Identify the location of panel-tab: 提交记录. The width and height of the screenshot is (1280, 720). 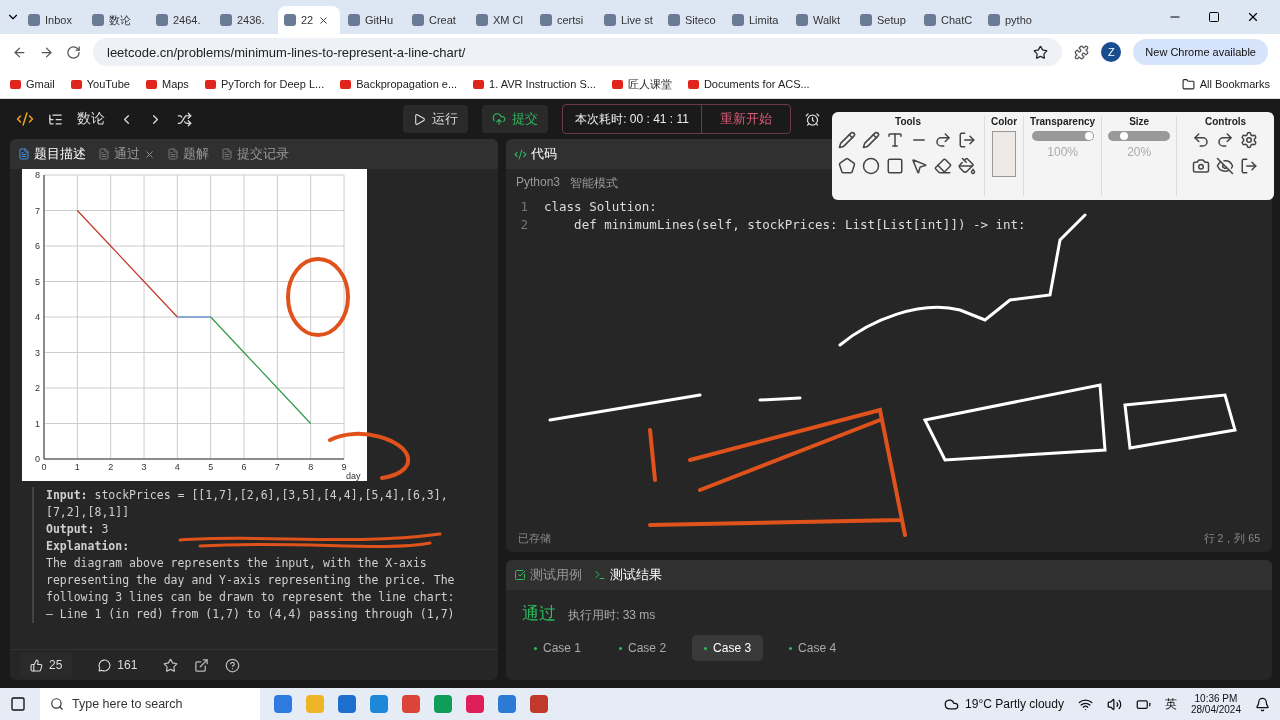
(255, 154).